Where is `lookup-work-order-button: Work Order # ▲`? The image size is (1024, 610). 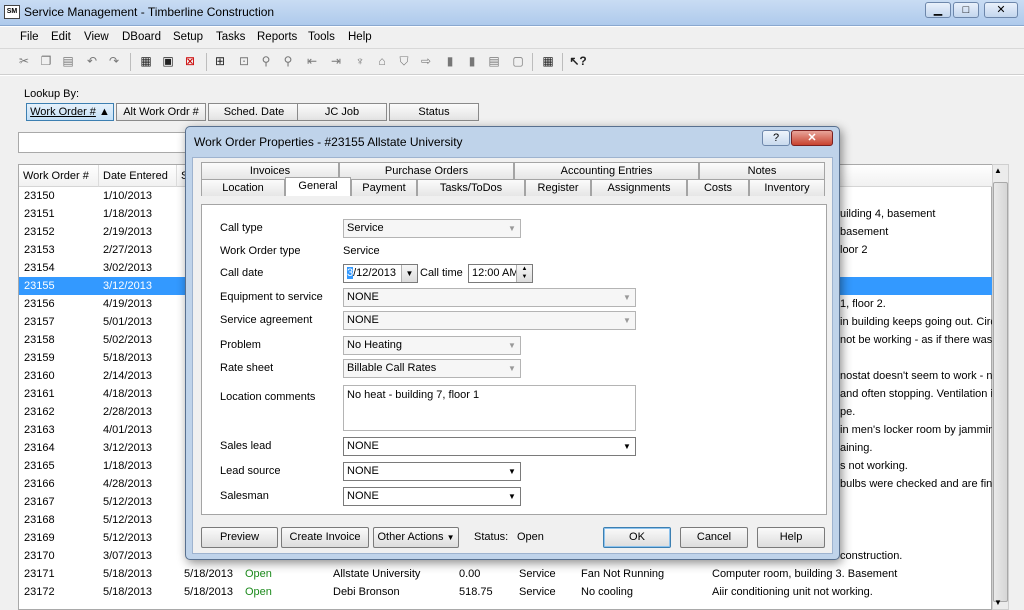 lookup-work-order-button: Work Order # ▲ is located at coordinates (70, 112).